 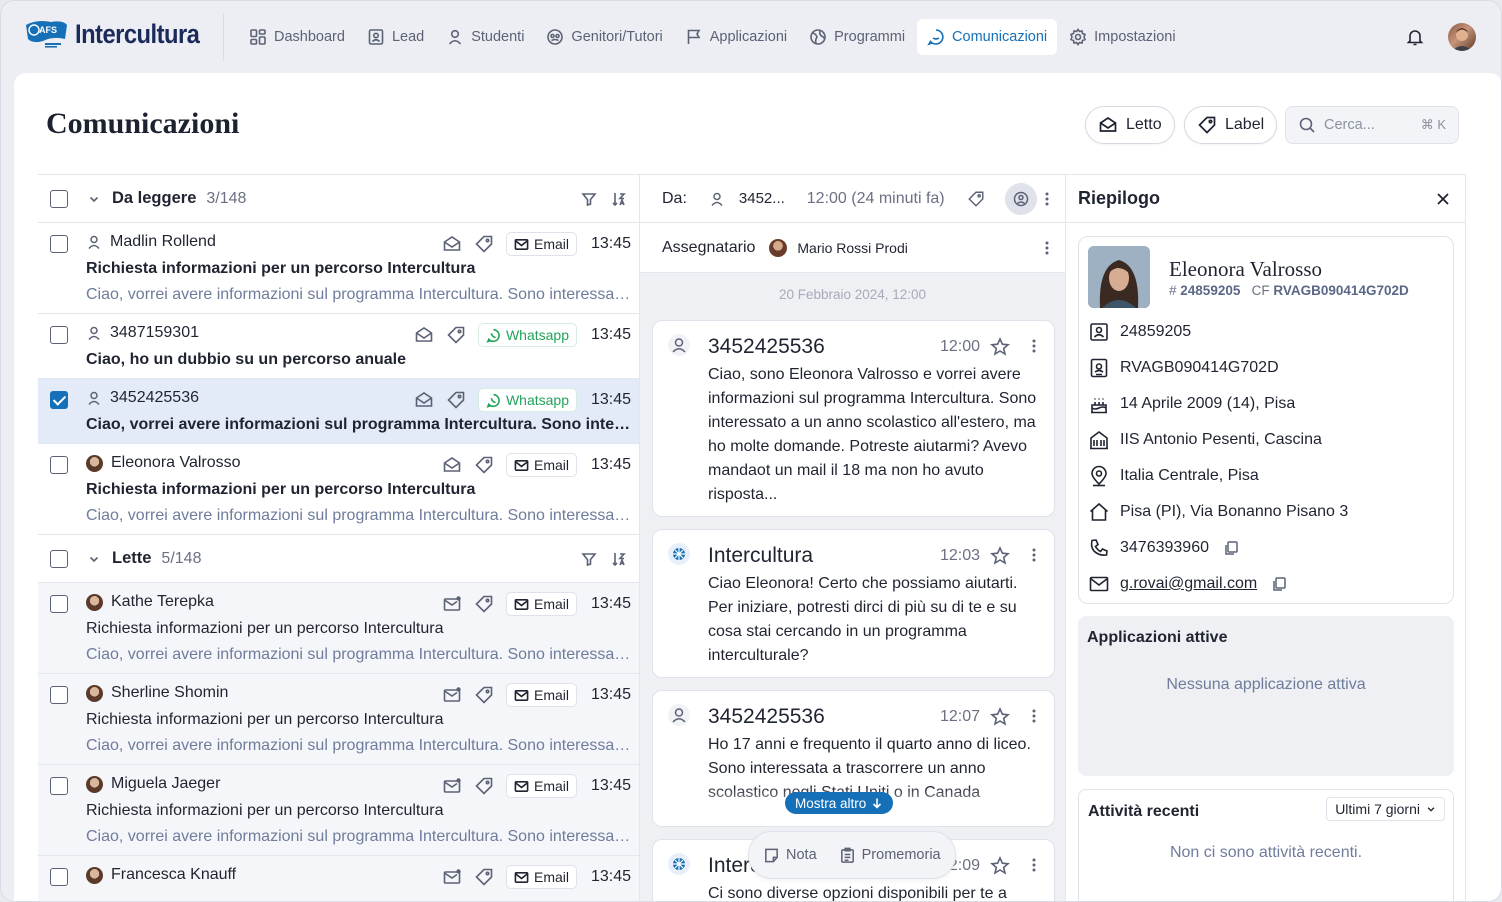 I want to click on user-avatar, so click(x=1462, y=37).